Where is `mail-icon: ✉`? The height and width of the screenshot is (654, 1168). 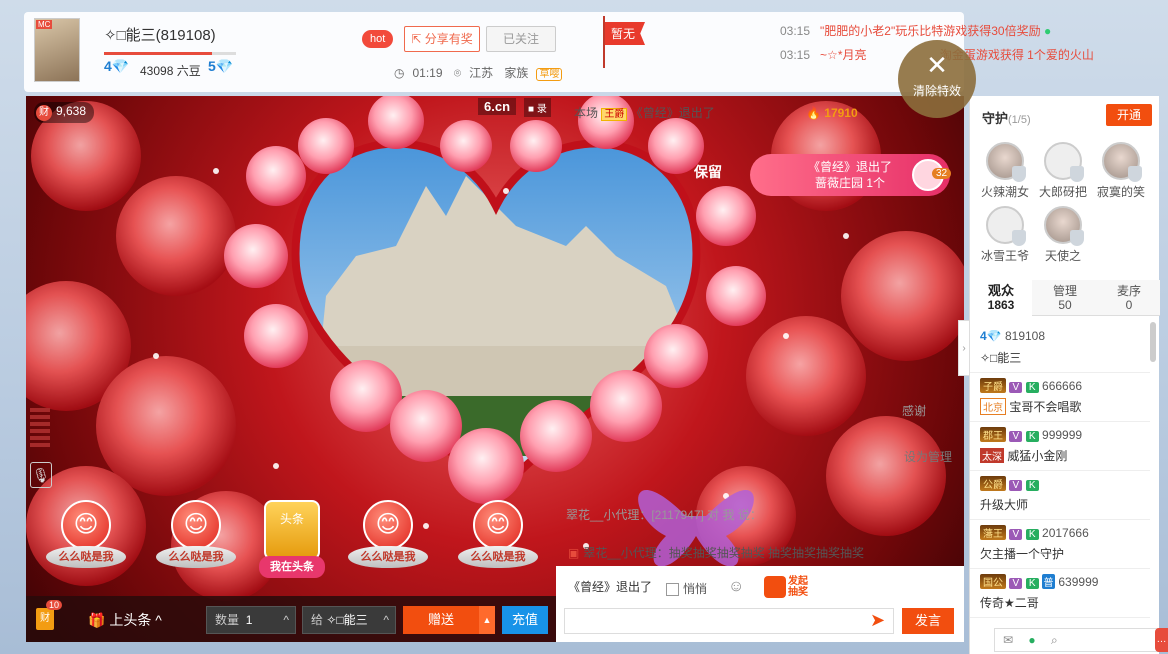 mail-icon: ✉ is located at coordinates (1008, 640).